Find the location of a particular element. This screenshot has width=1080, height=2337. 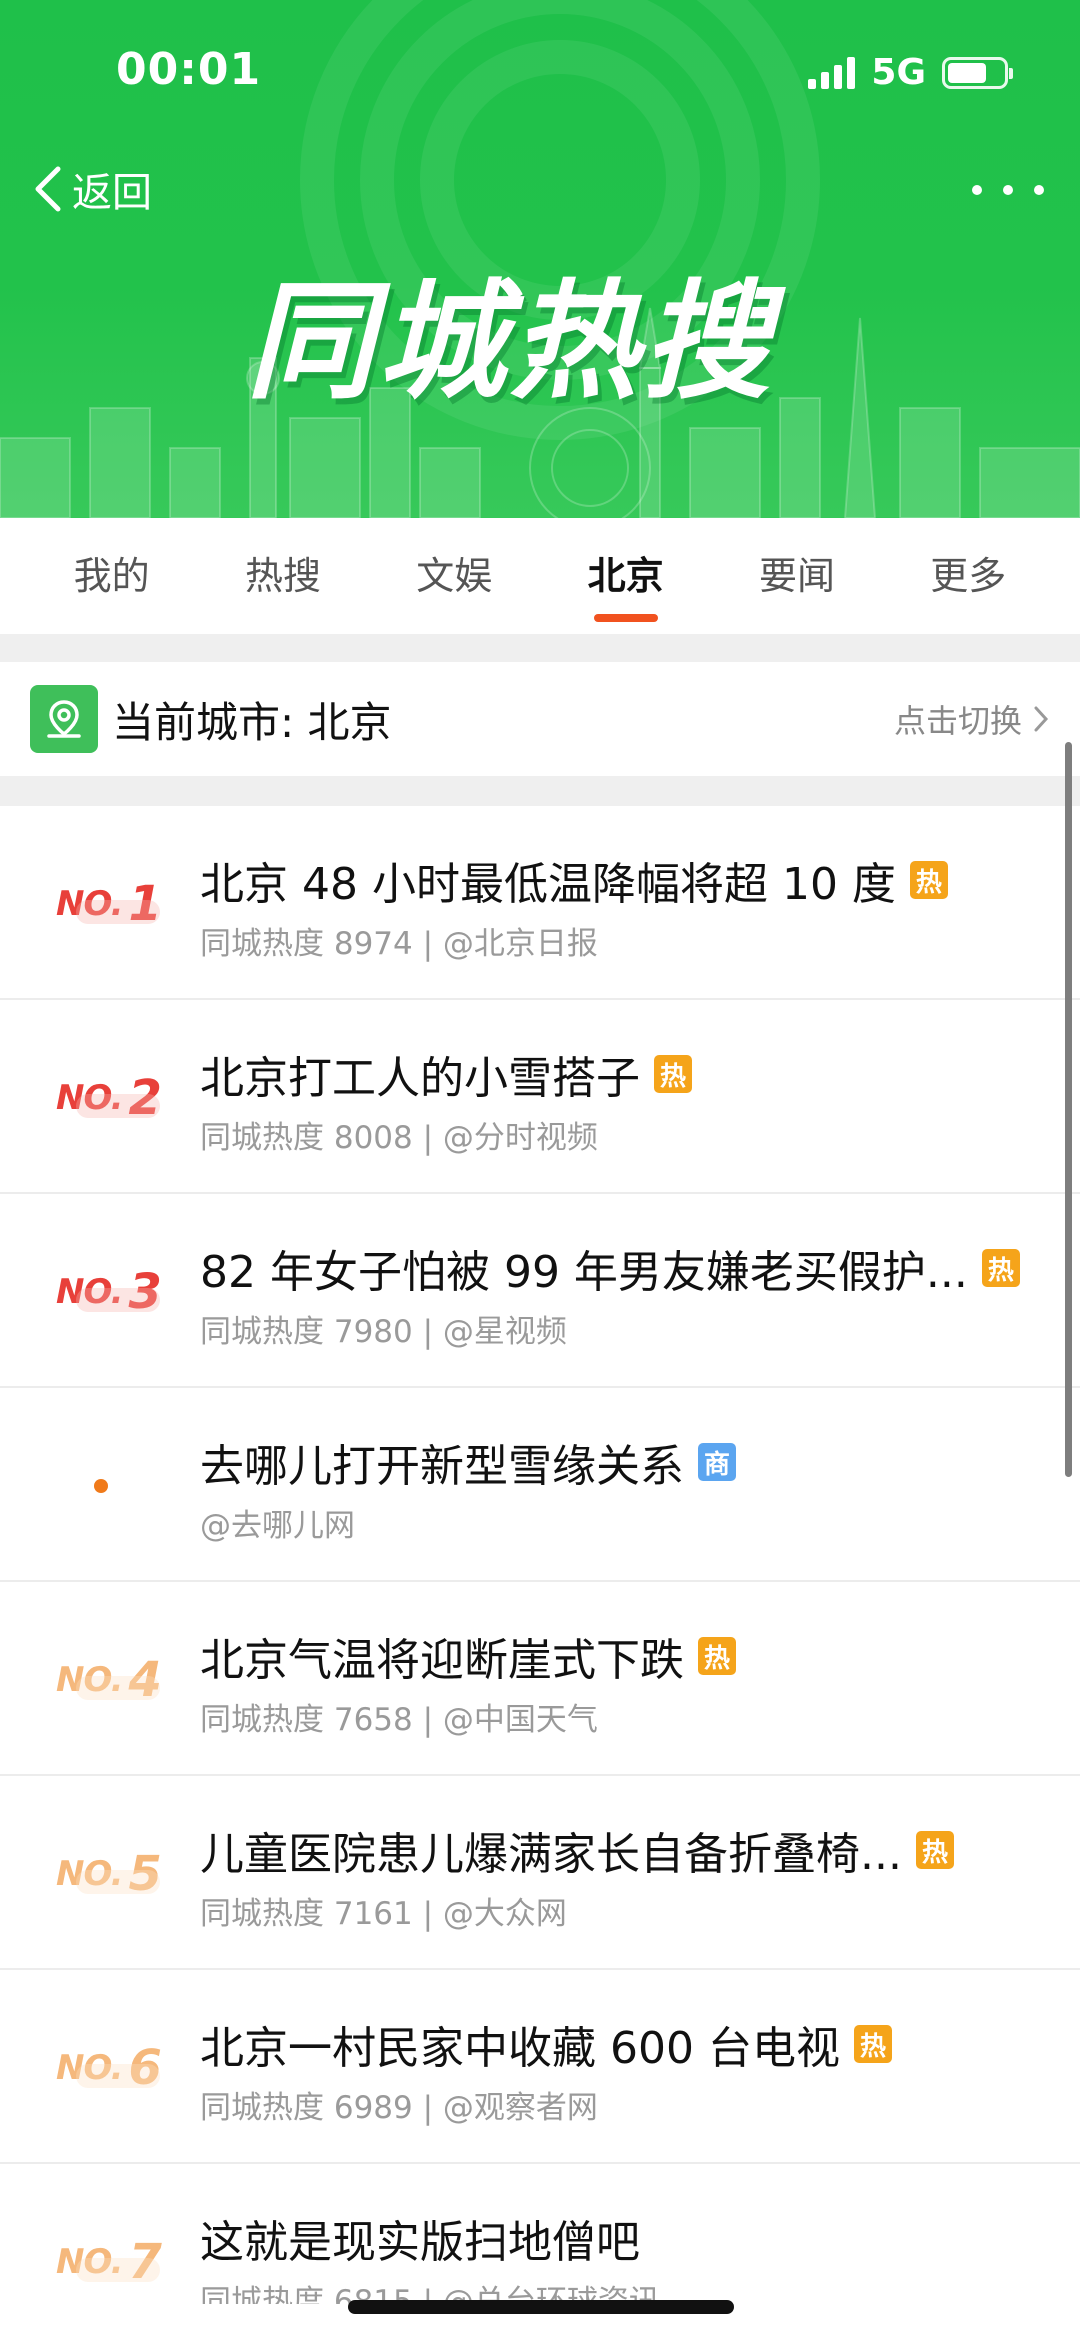

item-meta: 同城热度 7161 | @大众网 is located at coordinates (383, 1914).